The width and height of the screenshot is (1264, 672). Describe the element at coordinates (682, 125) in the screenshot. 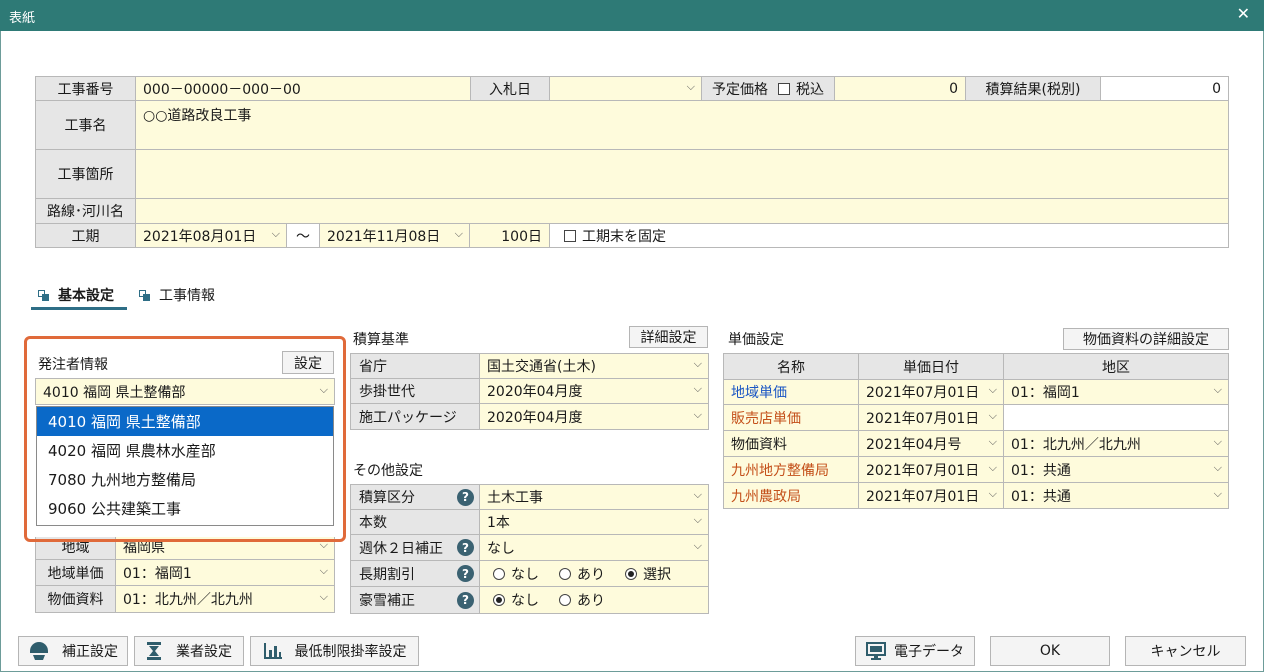

I see `koji-mei-field: ○○道路改良工事` at that location.